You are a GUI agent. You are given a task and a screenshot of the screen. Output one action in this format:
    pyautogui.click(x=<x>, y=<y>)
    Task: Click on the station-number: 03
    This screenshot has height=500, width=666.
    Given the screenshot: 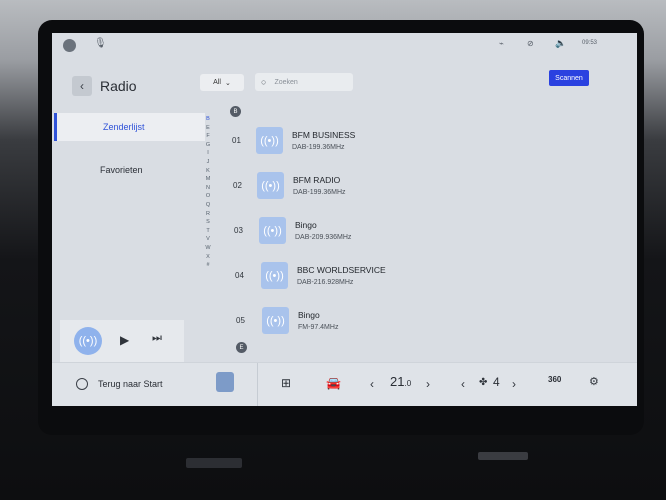 What is the action you would take?
    pyautogui.click(x=238, y=230)
    